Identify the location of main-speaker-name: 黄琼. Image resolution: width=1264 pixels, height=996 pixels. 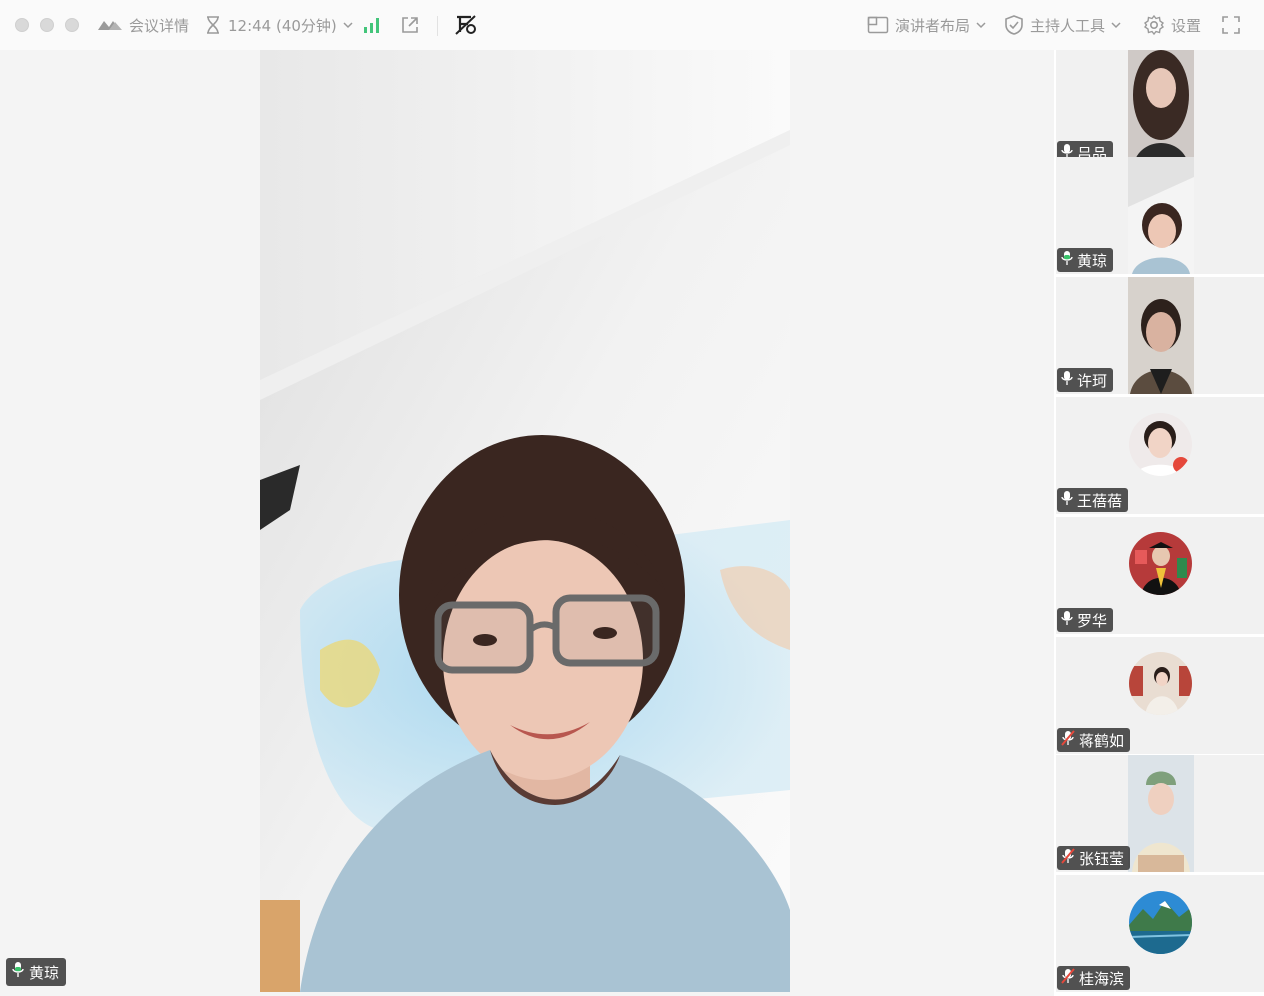
(44, 972).